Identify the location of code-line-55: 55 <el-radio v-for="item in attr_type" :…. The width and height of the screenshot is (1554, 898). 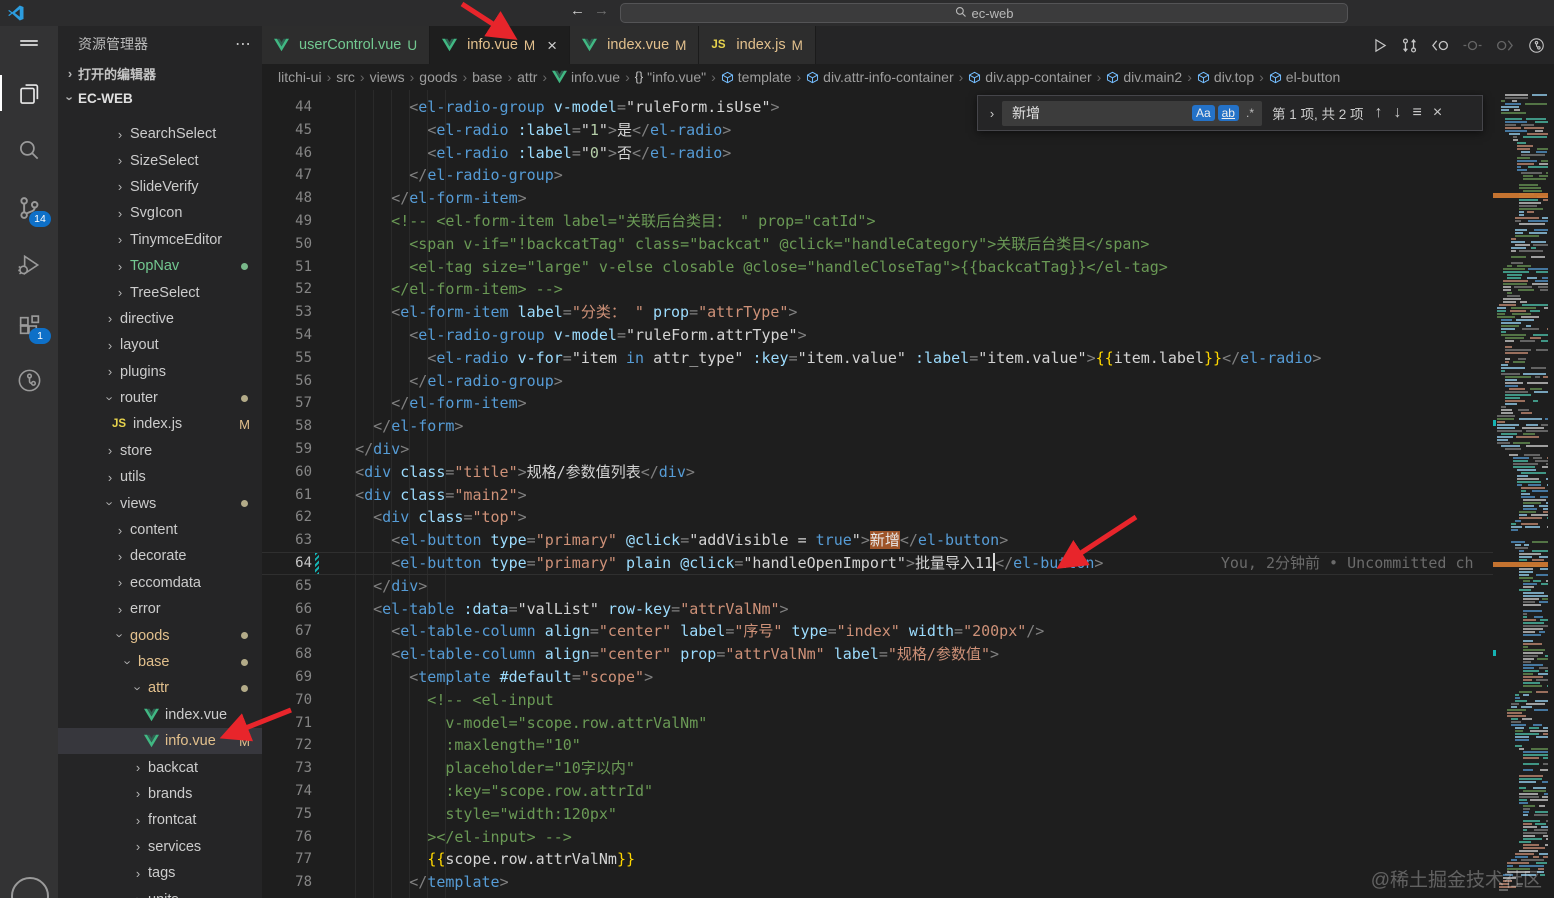
(877, 358).